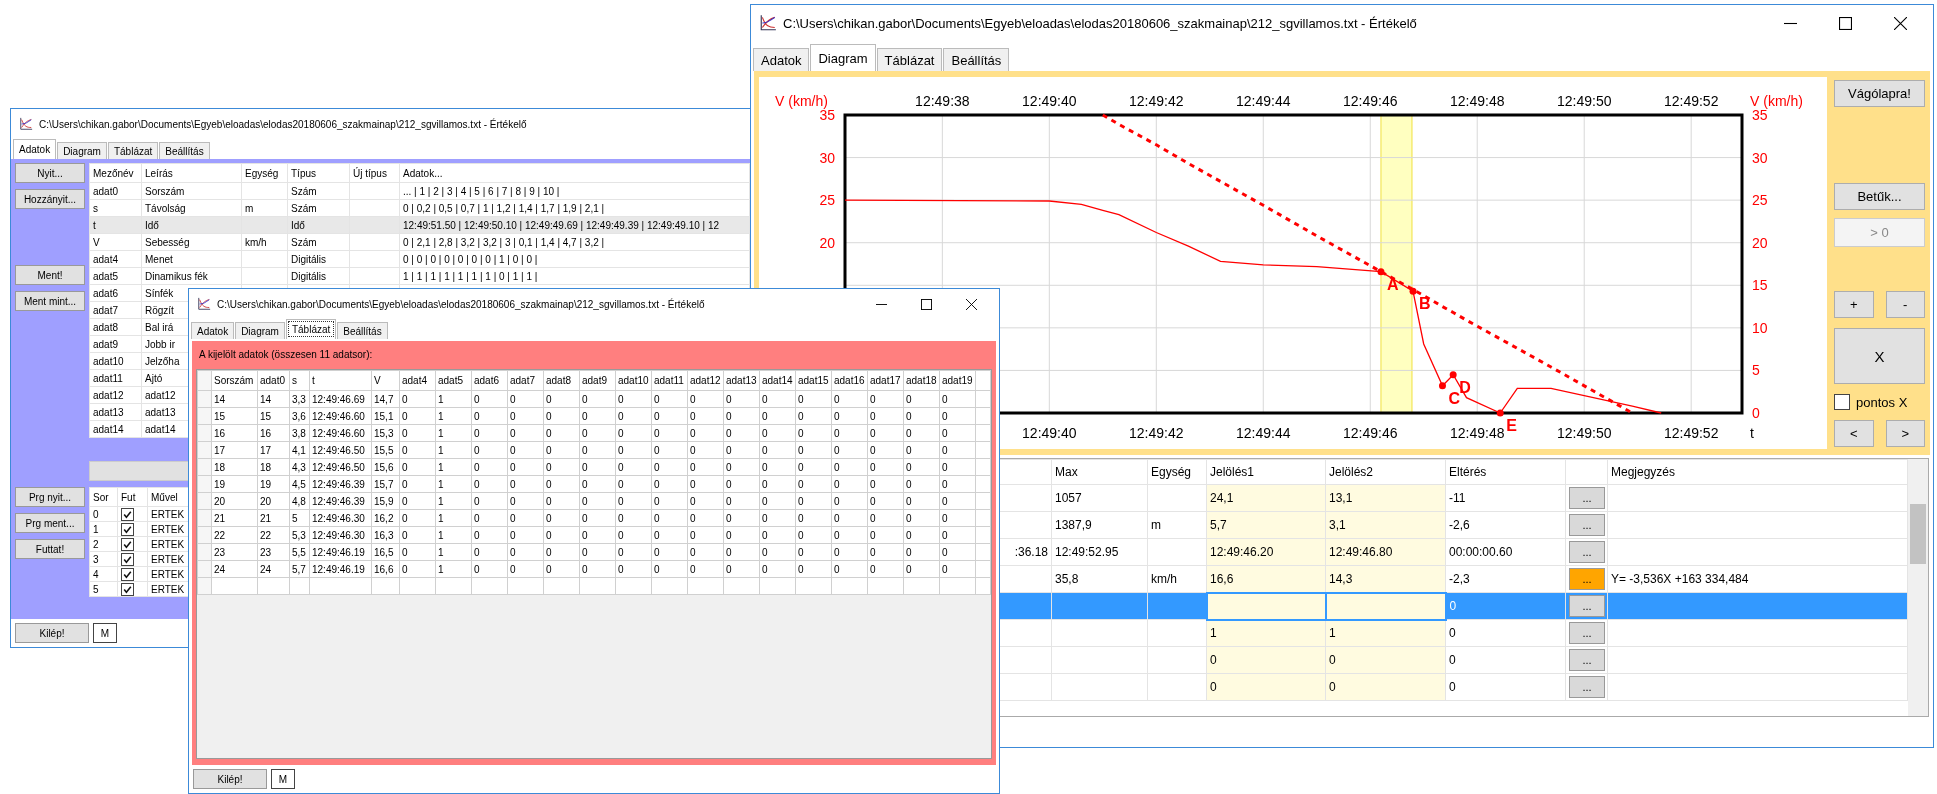 This screenshot has width=1937, height=794. I want to click on axis-label: 12:49:48, so click(1477, 433).